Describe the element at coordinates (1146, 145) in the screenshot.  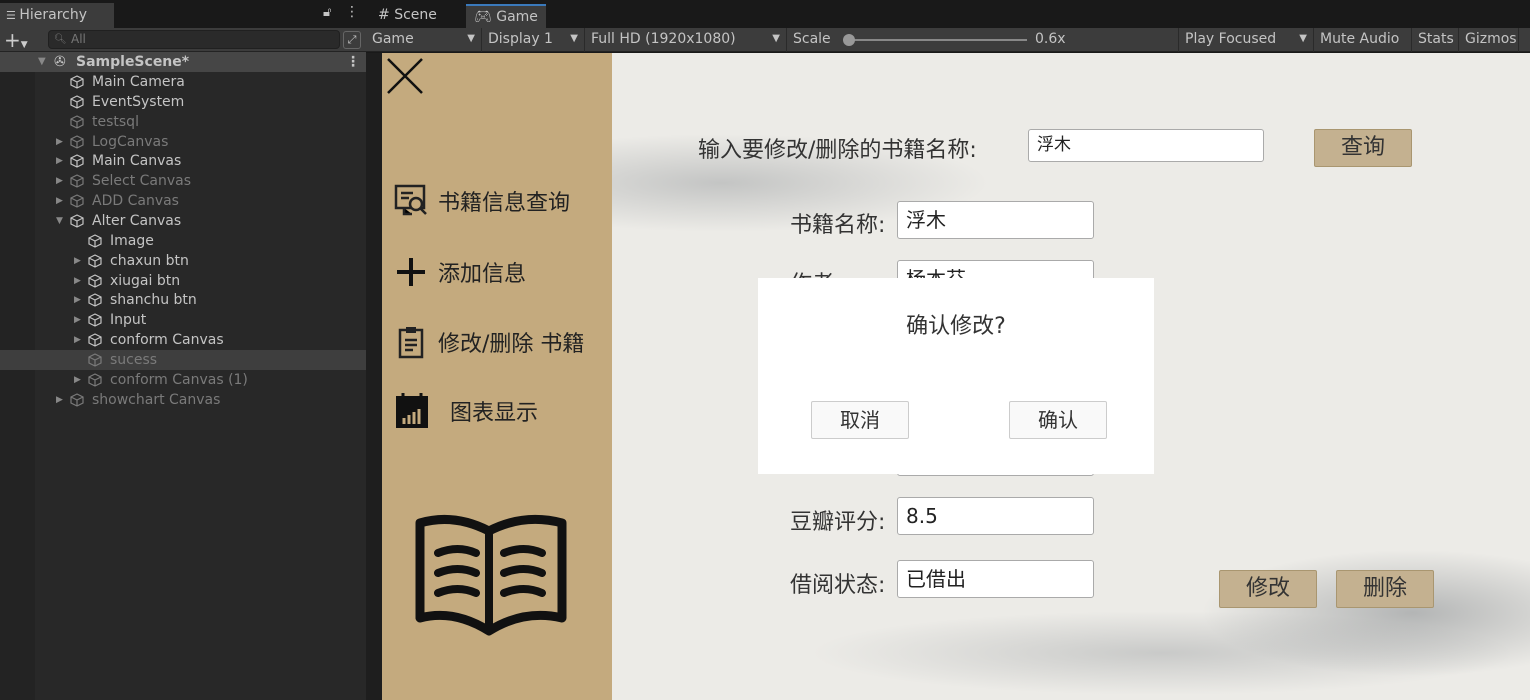
I see `query-input: 浮木` at that location.